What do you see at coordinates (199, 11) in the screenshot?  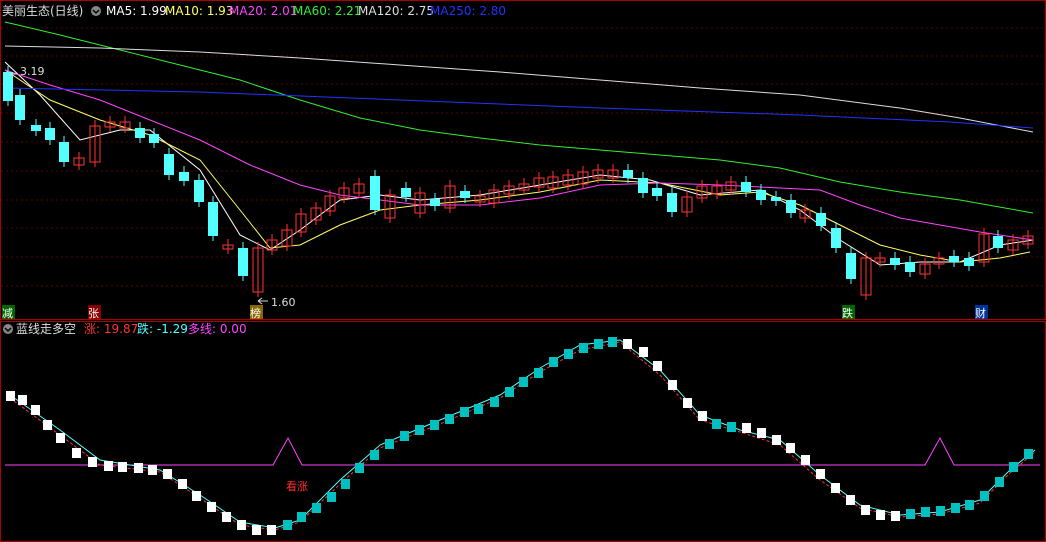 I see `ma10-label: MA10: 1.93` at bounding box center [199, 11].